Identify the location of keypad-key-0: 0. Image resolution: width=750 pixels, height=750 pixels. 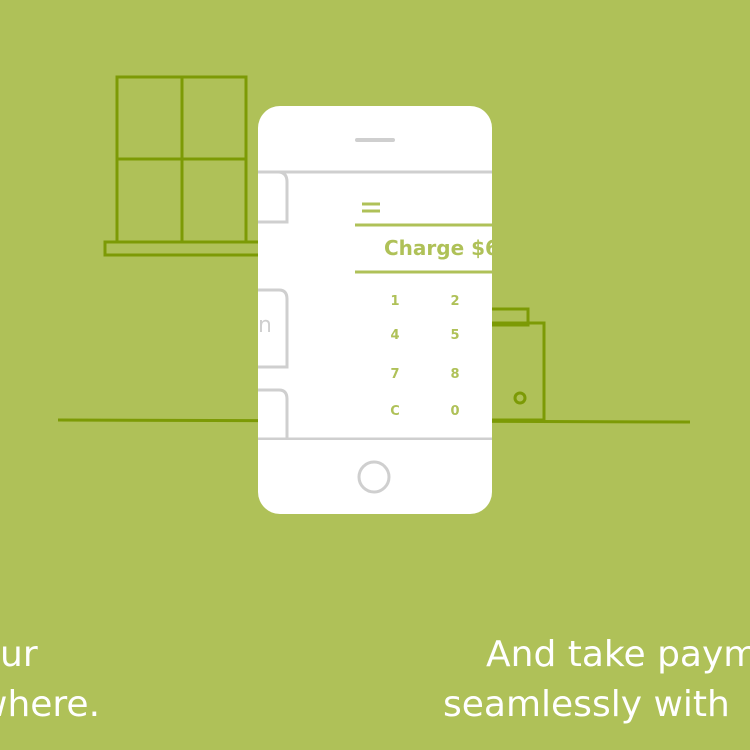
(455, 412).